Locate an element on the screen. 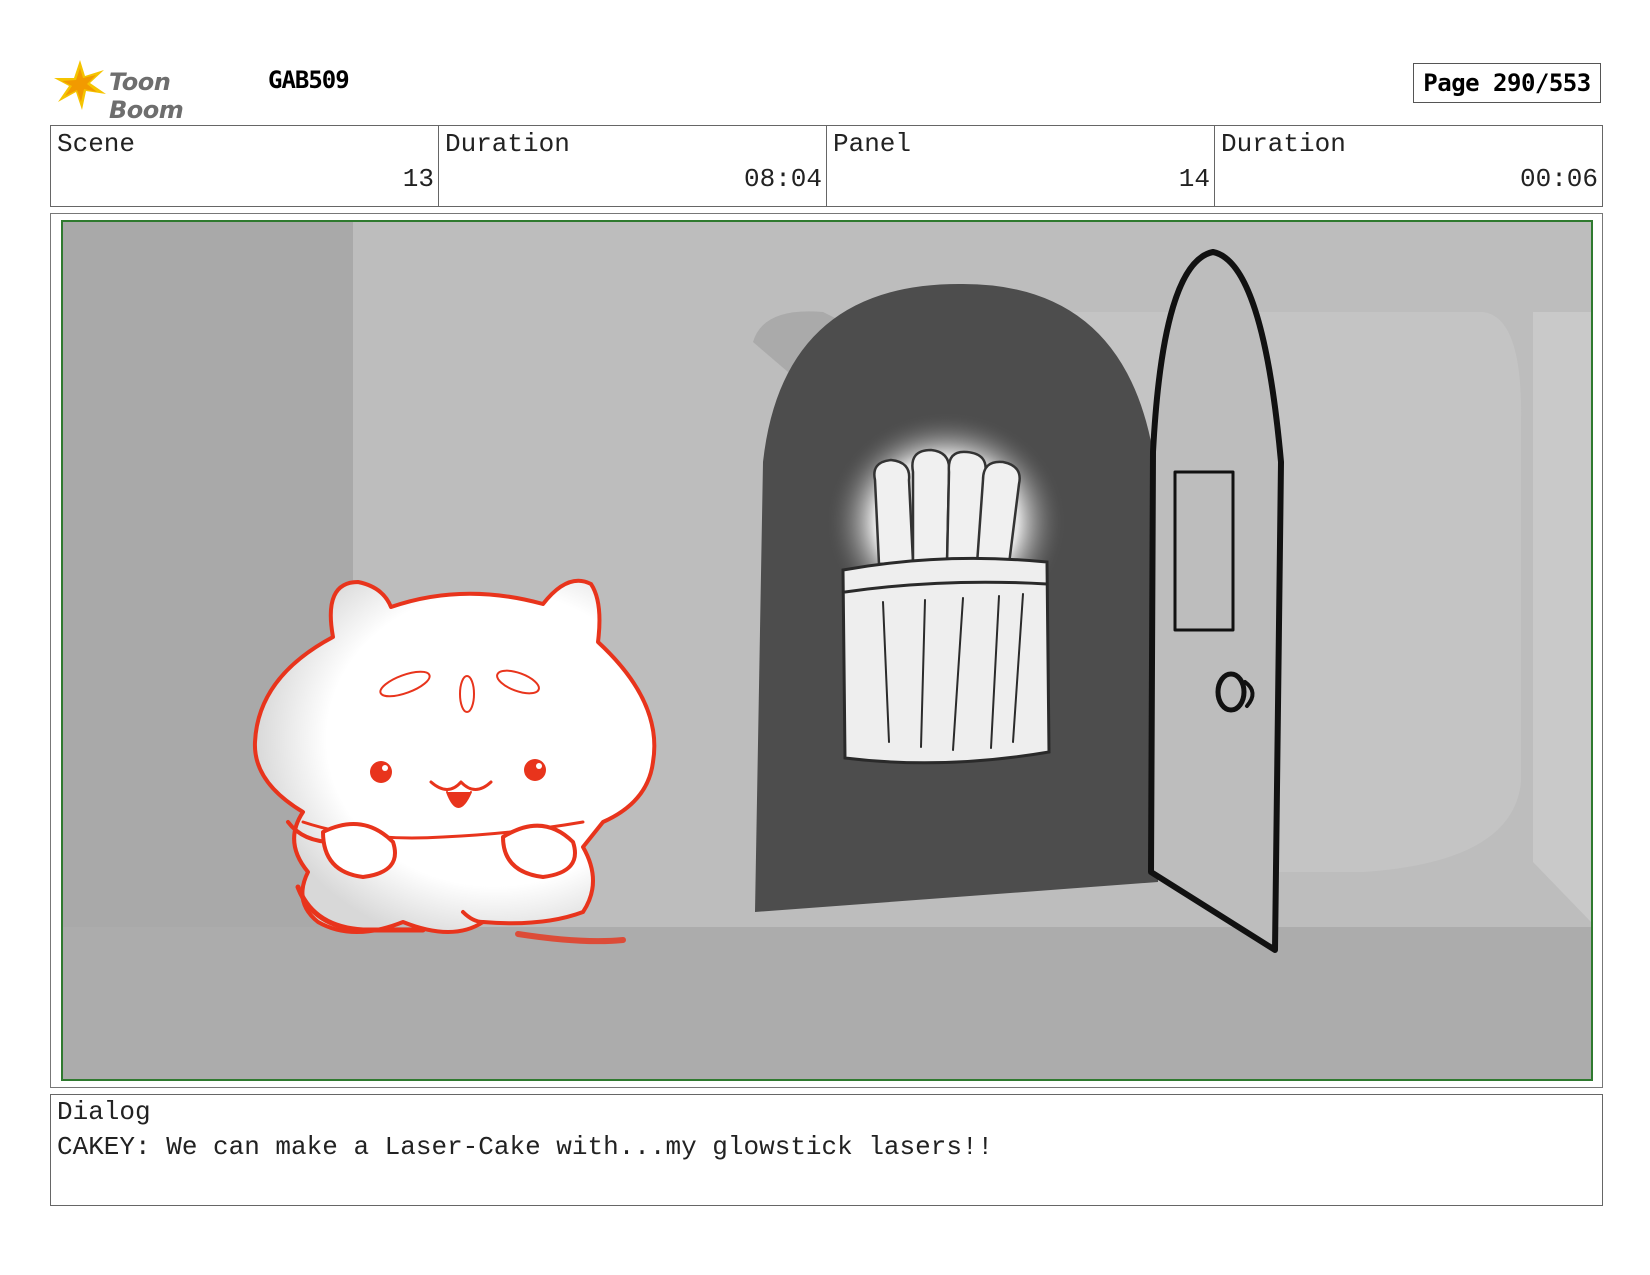  background-floor is located at coordinates (827, 1003).